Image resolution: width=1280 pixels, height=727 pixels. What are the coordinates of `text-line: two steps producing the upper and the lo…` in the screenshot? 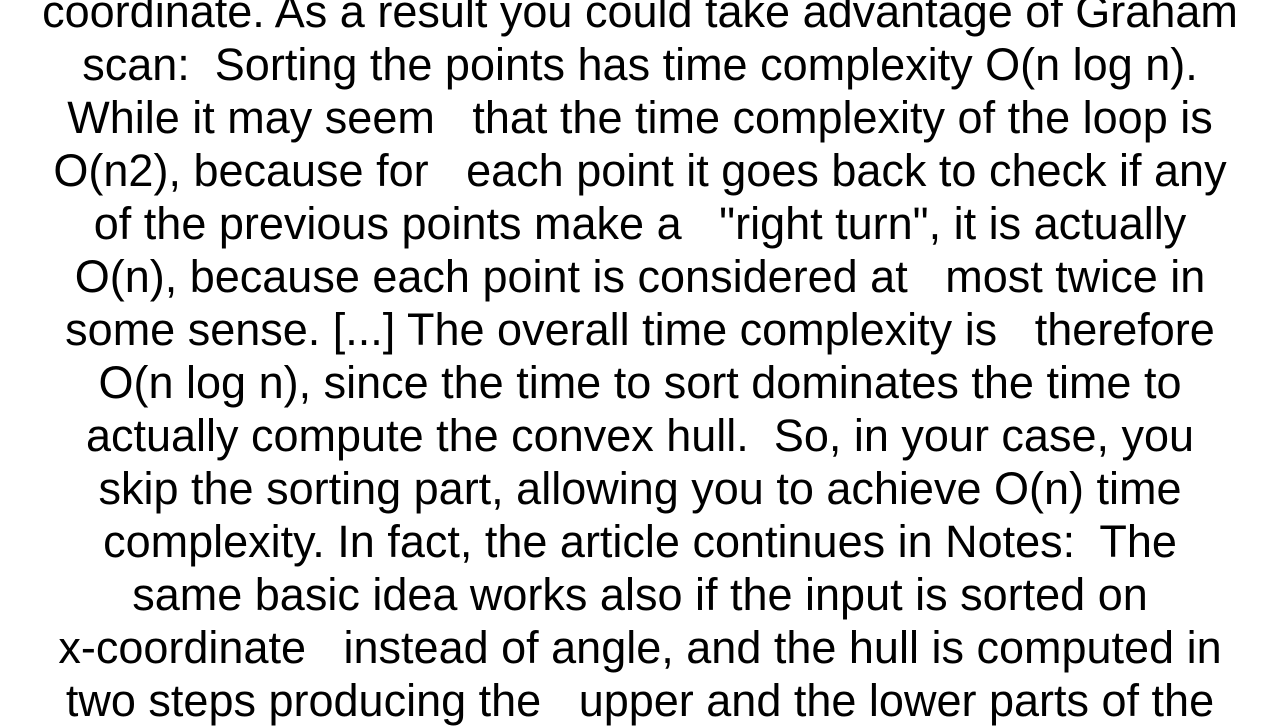 It's located at (640, 700).